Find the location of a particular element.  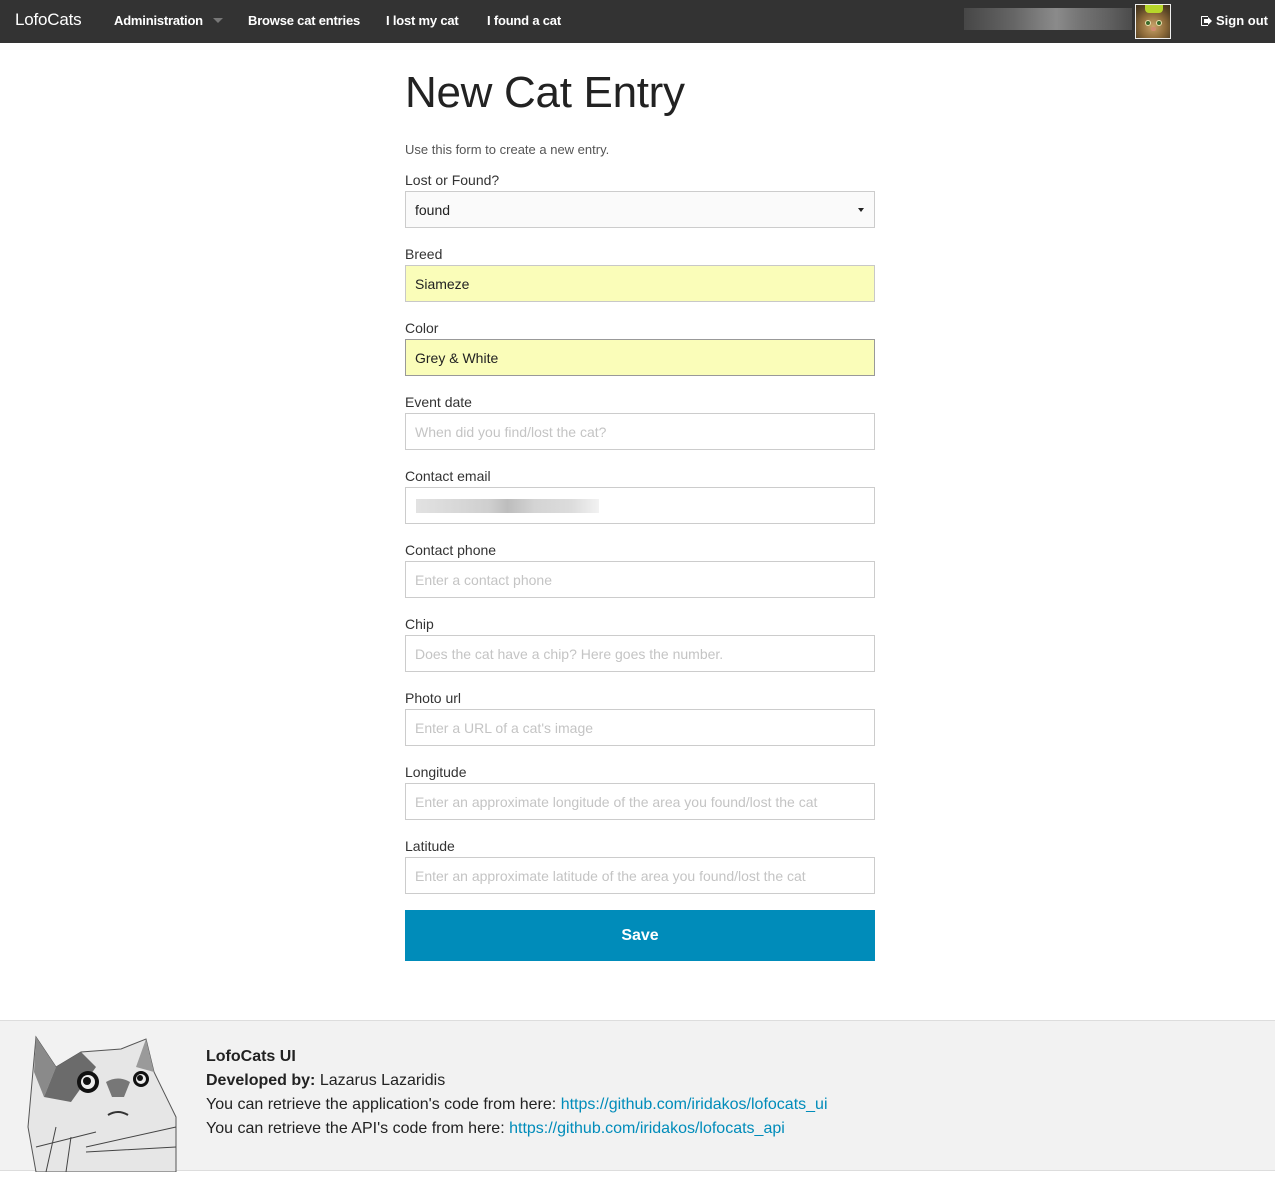

breed-label: Breed is located at coordinates (424, 254).